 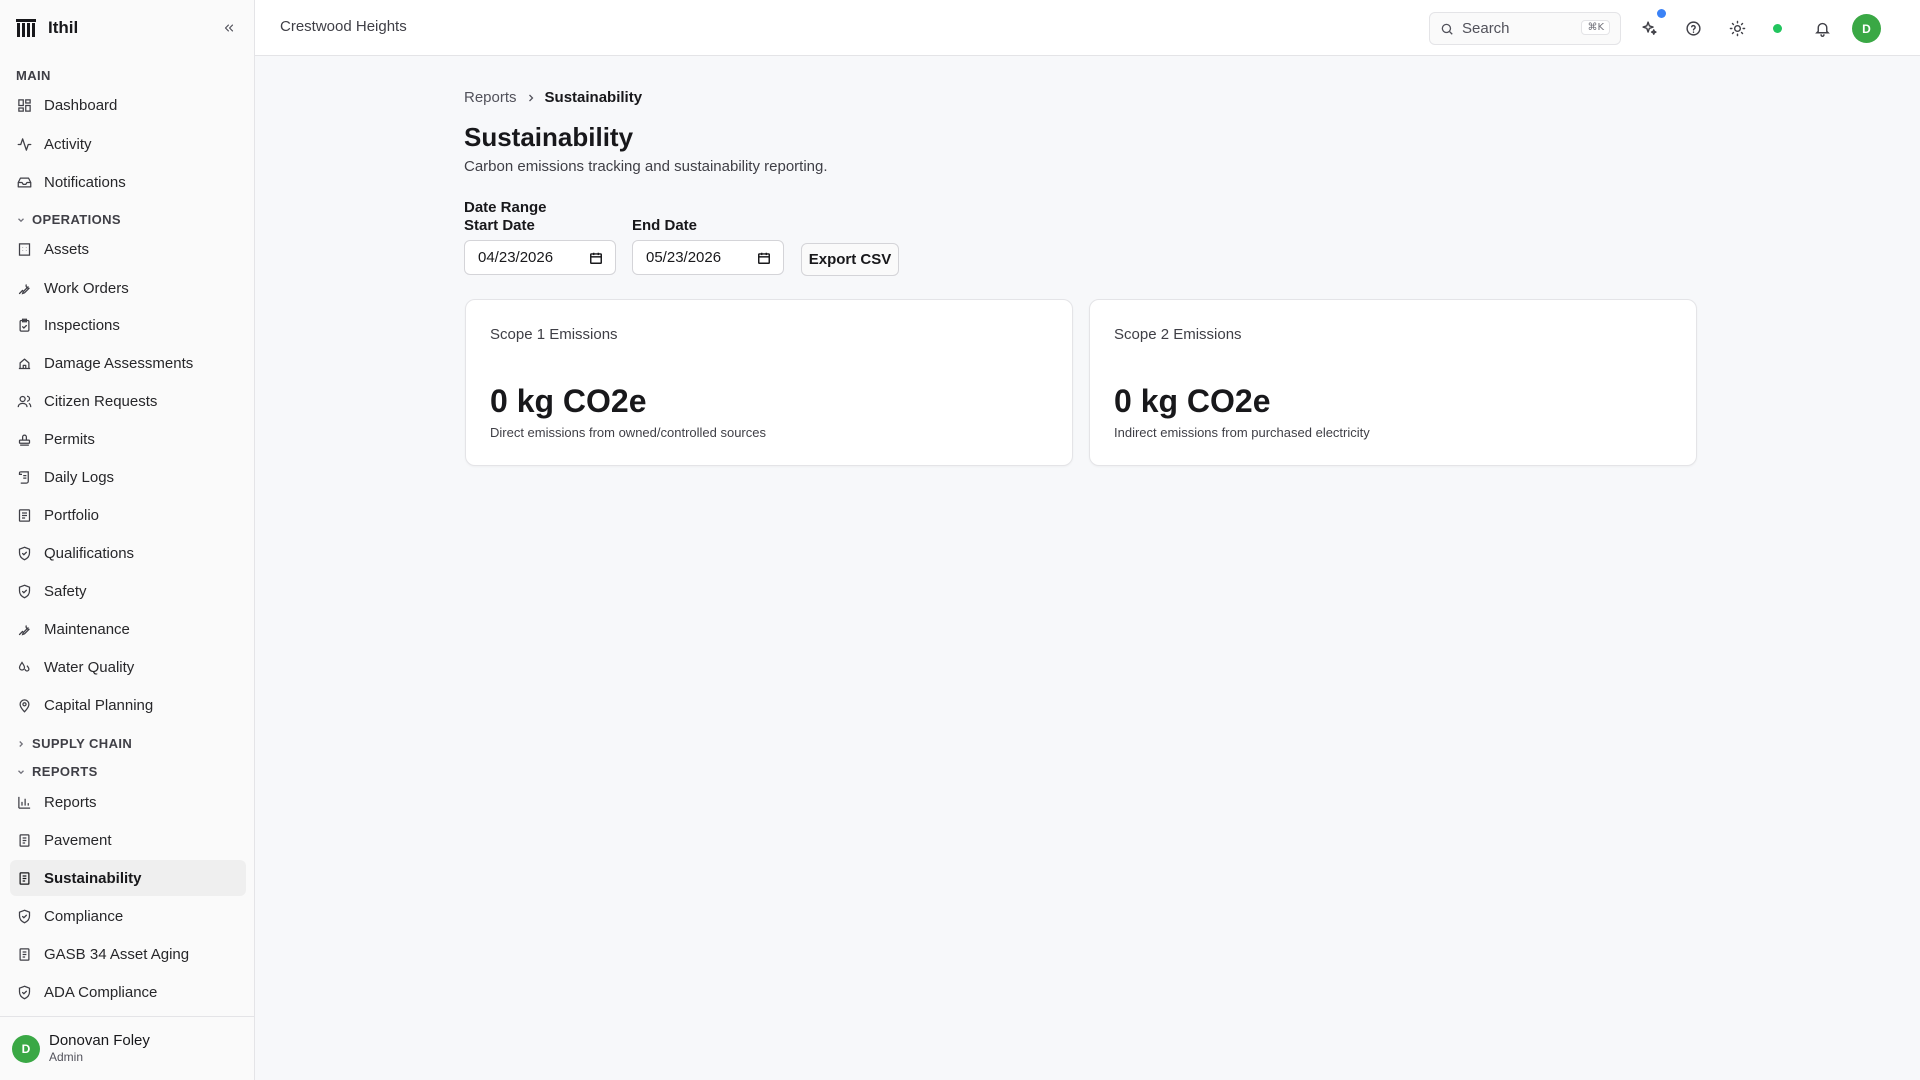 I want to click on sidebar-item-qualifications: Qualifications, so click(x=128, y=553).